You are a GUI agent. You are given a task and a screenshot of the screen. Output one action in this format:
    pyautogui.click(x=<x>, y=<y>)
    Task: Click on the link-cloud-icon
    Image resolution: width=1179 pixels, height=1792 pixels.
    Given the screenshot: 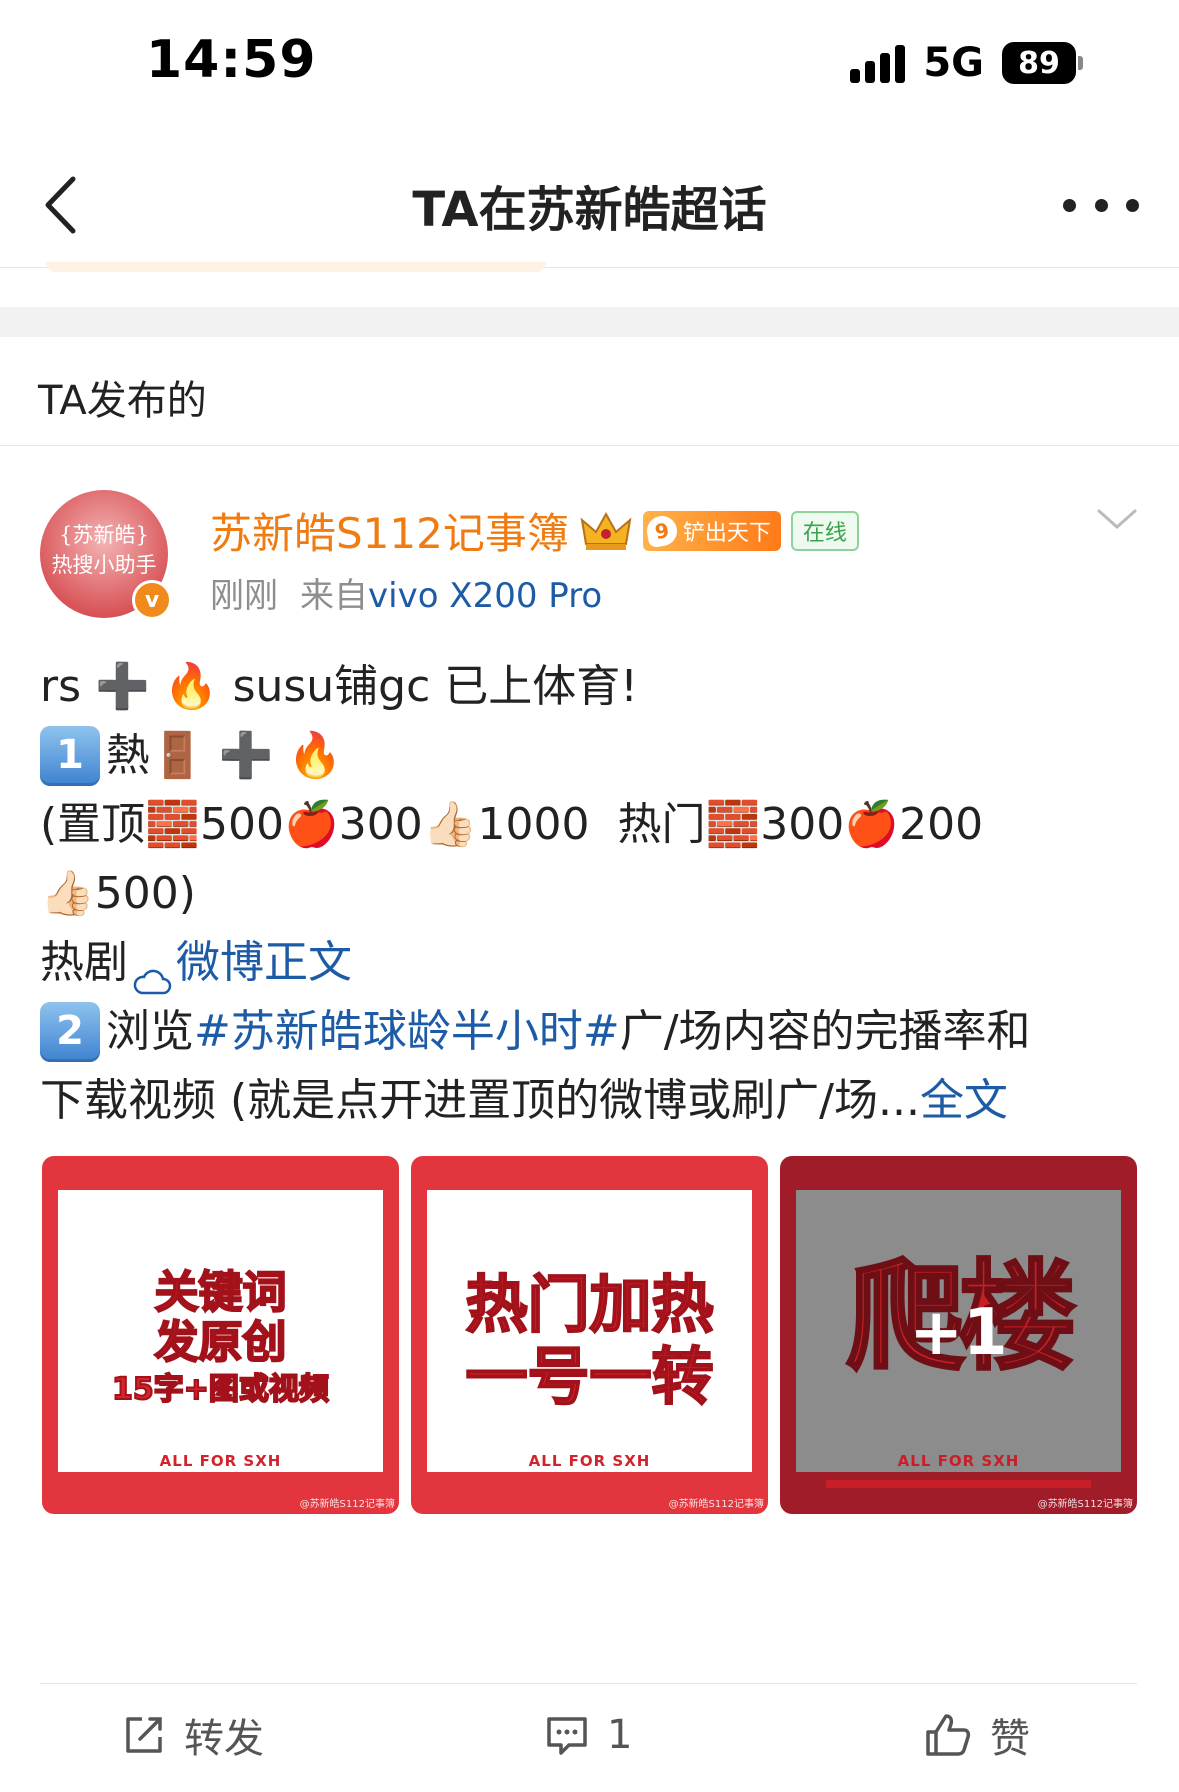 What is the action you would take?
    pyautogui.click(x=152, y=971)
    